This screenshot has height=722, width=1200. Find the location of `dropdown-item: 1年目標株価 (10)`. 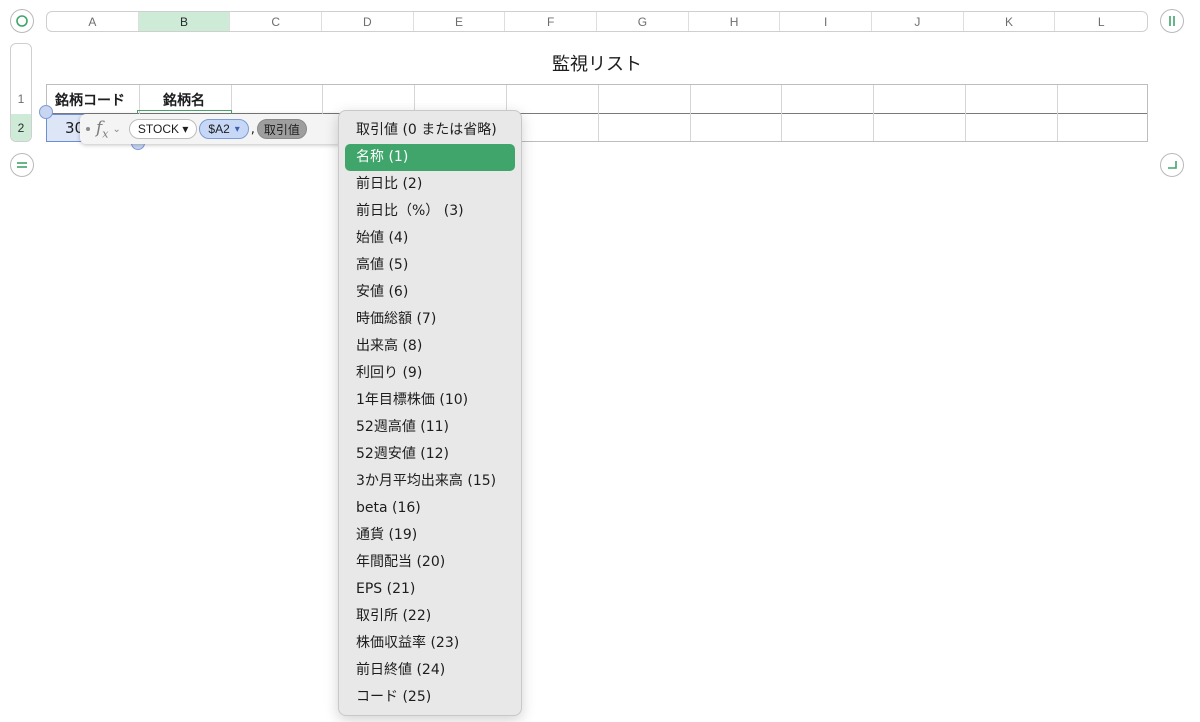

dropdown-item: 1年目標株価 (10) is located at coordinates (430, 400).